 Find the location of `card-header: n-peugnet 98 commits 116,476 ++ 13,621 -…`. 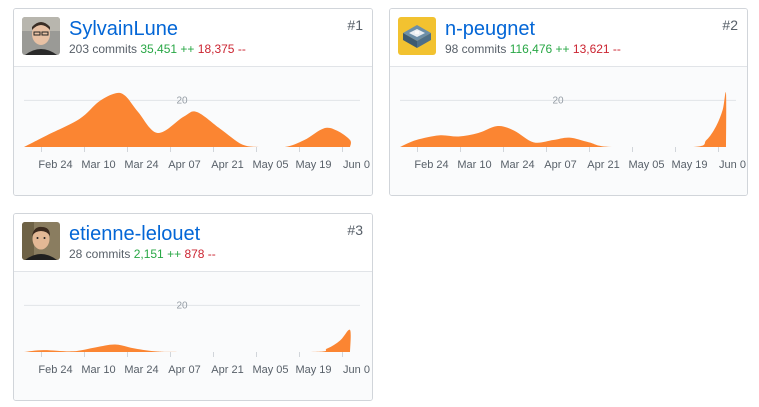

card-header: n-peugnet 98 commits 116,476 ++ 13,621 -… is located at coordinates (568, 38).